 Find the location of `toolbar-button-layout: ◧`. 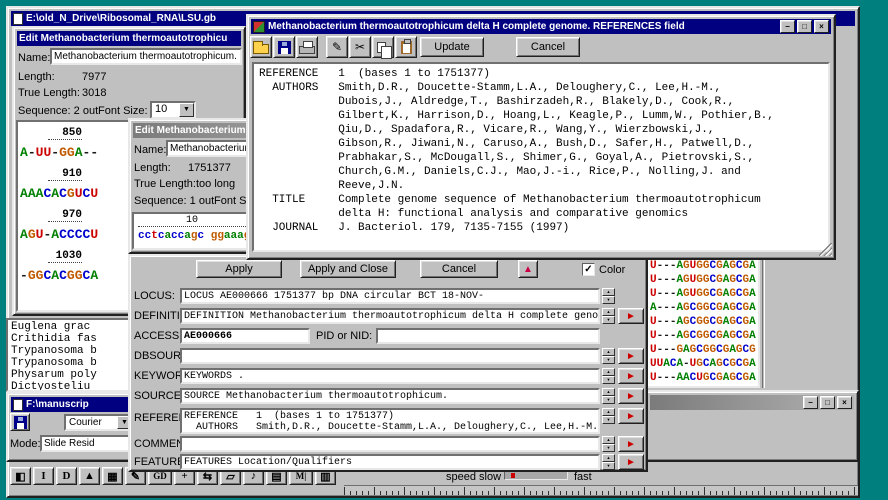

toolbar-button-layout: ◧ is located at coordinates (20, 476).